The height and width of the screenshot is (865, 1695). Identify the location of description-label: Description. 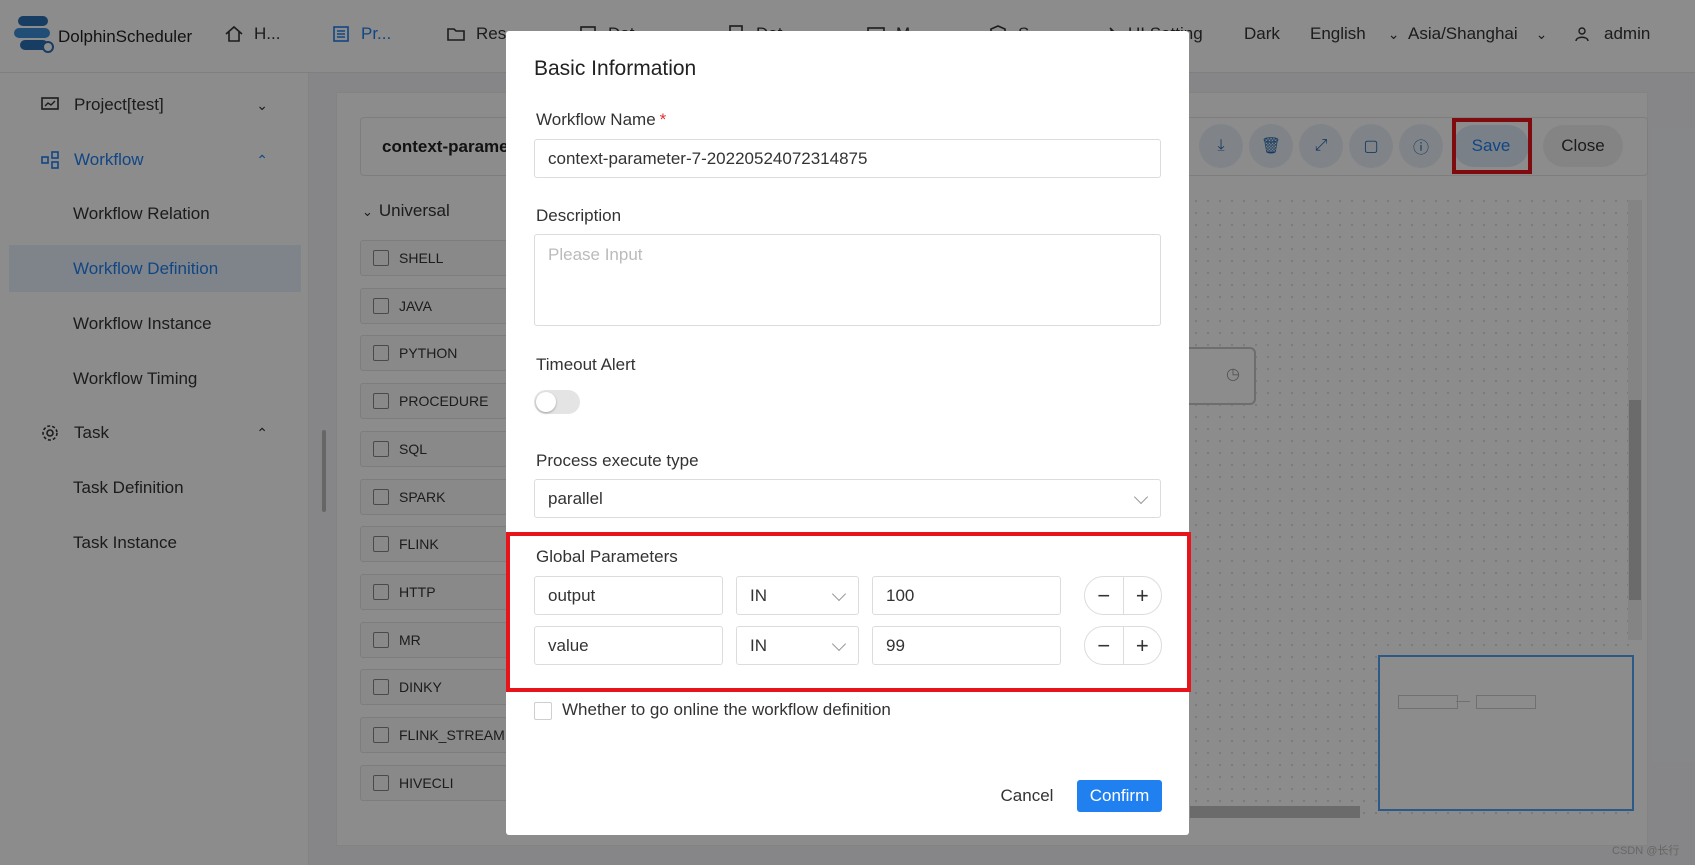
(579, 215).